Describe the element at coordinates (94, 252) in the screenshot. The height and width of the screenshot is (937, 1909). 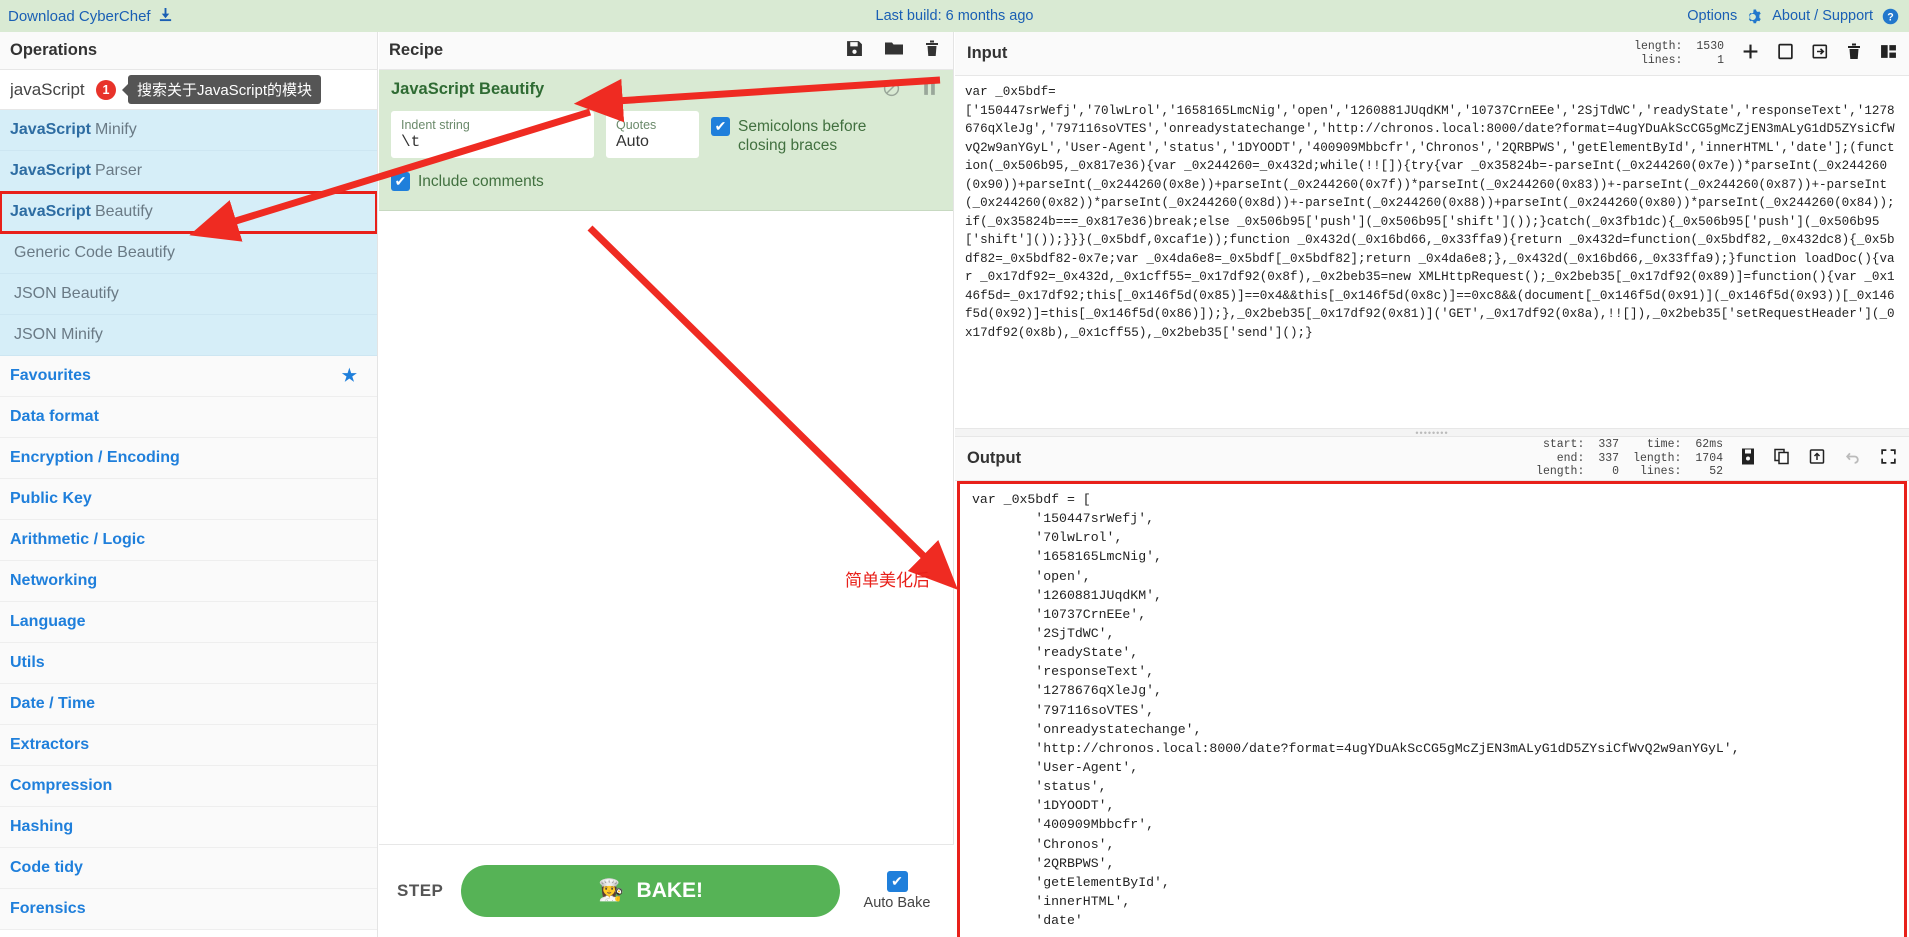
I see `op-result-rest-3: Generic Code Beautify` at that location.